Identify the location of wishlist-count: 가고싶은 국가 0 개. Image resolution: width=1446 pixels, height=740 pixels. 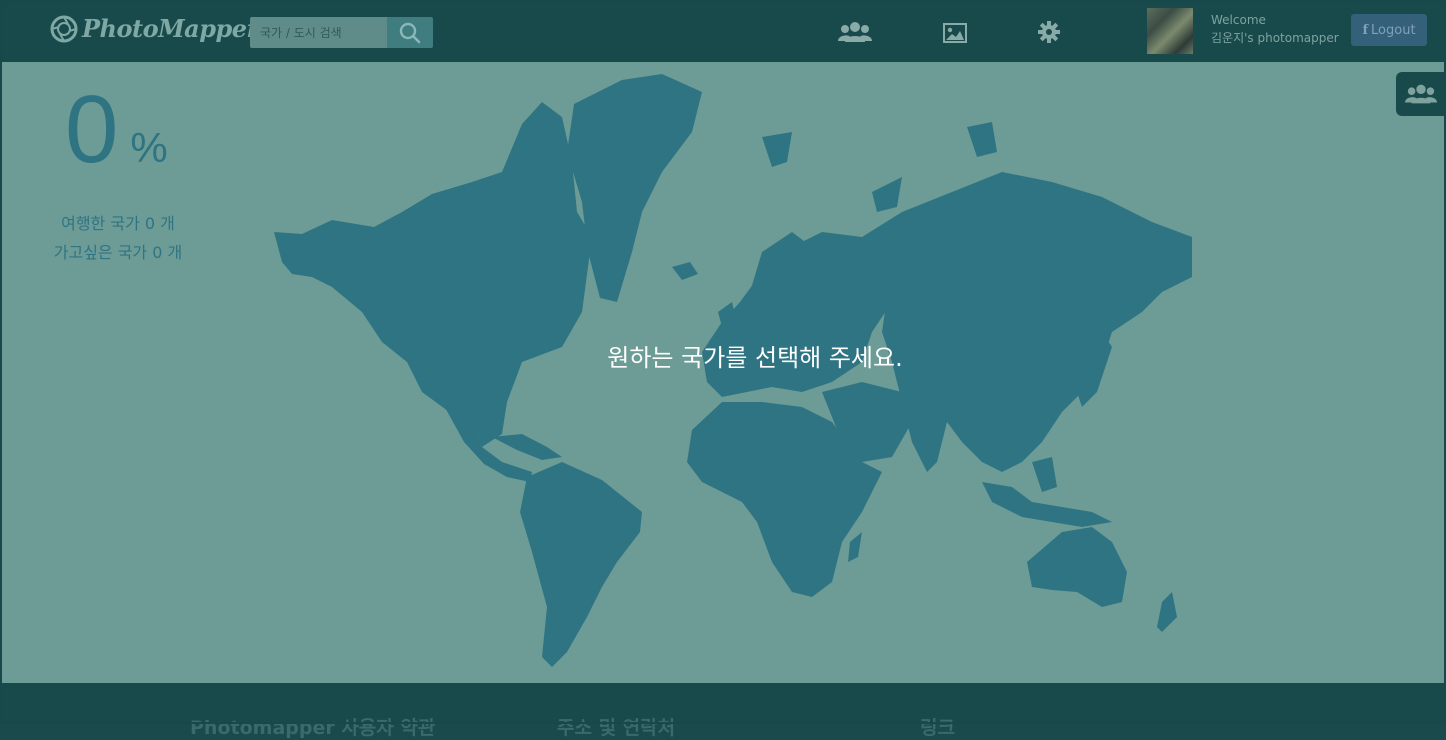
(118, 252).